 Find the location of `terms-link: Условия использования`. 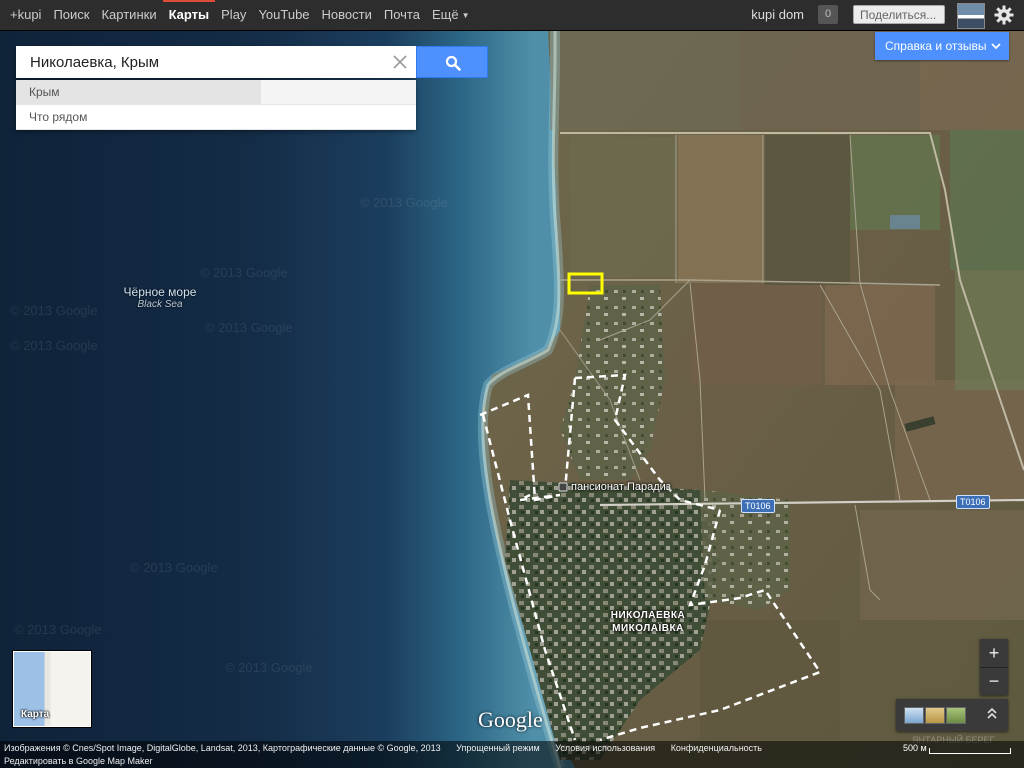

terms-link: Условия использования is located at coordinates (605, 748).